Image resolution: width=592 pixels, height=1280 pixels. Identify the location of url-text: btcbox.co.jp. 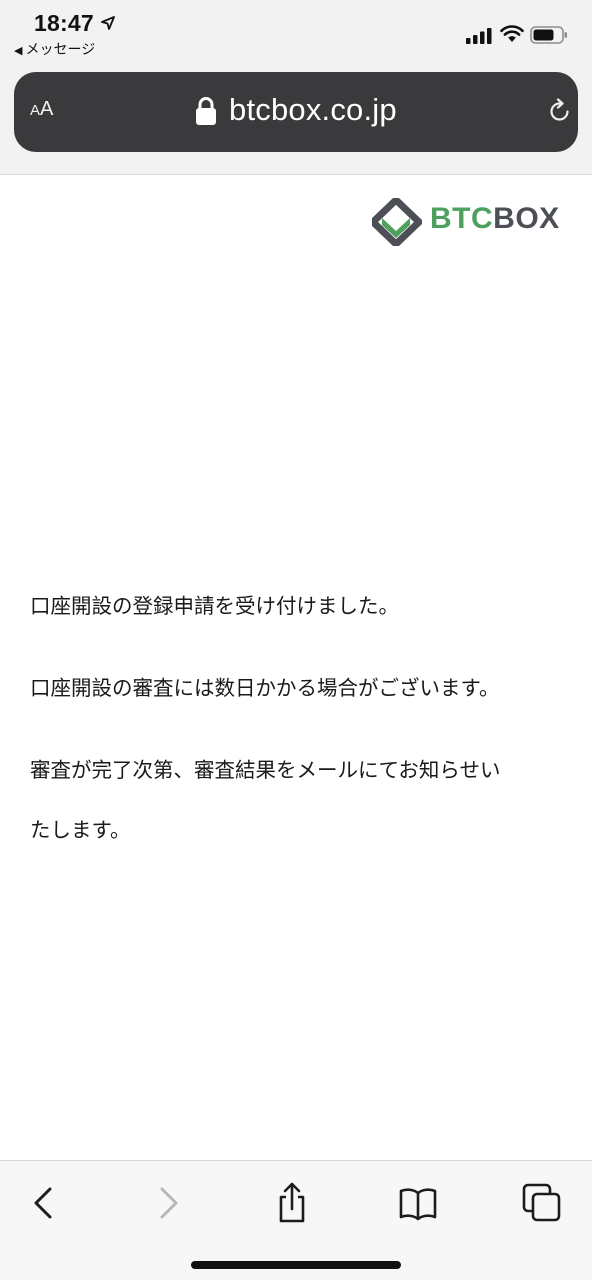
(313, 110).